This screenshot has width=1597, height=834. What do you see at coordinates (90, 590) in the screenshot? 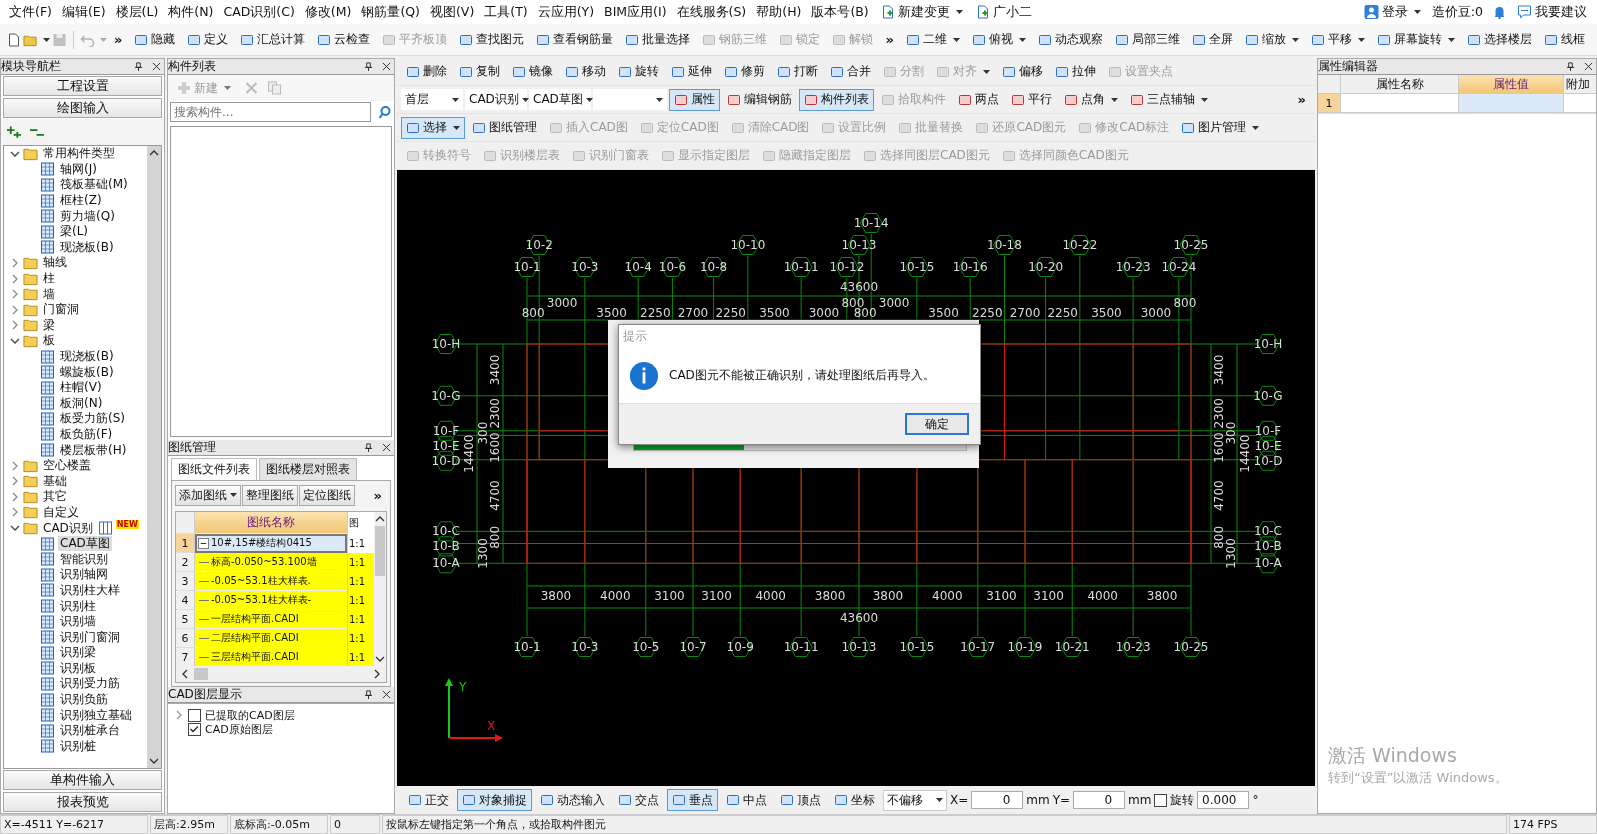
I see `tree-item: 识别柱大样` at bounding box center [90, 590].